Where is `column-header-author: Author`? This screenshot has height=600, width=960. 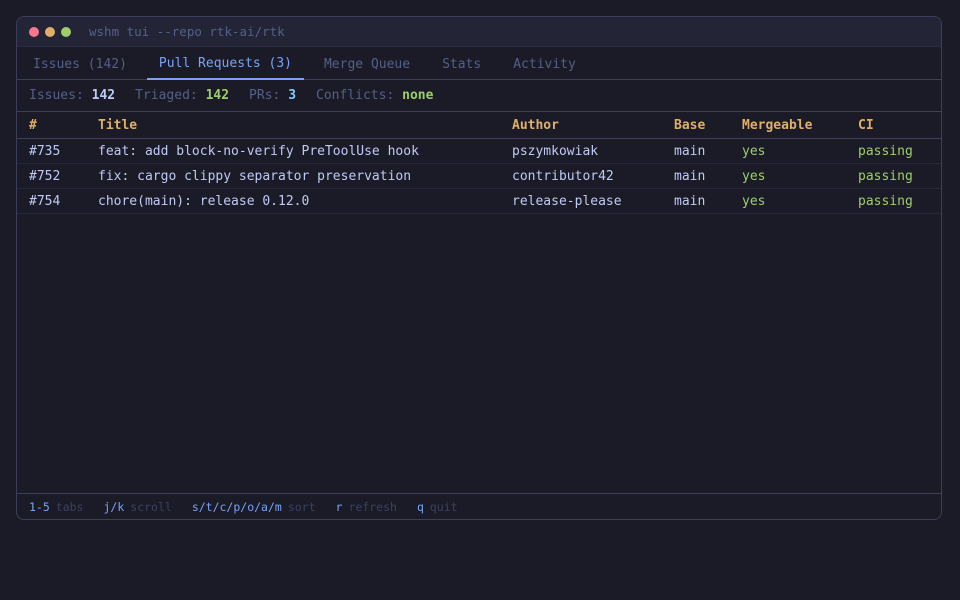
column-header-author: Author is located at coordinates (593, 125).